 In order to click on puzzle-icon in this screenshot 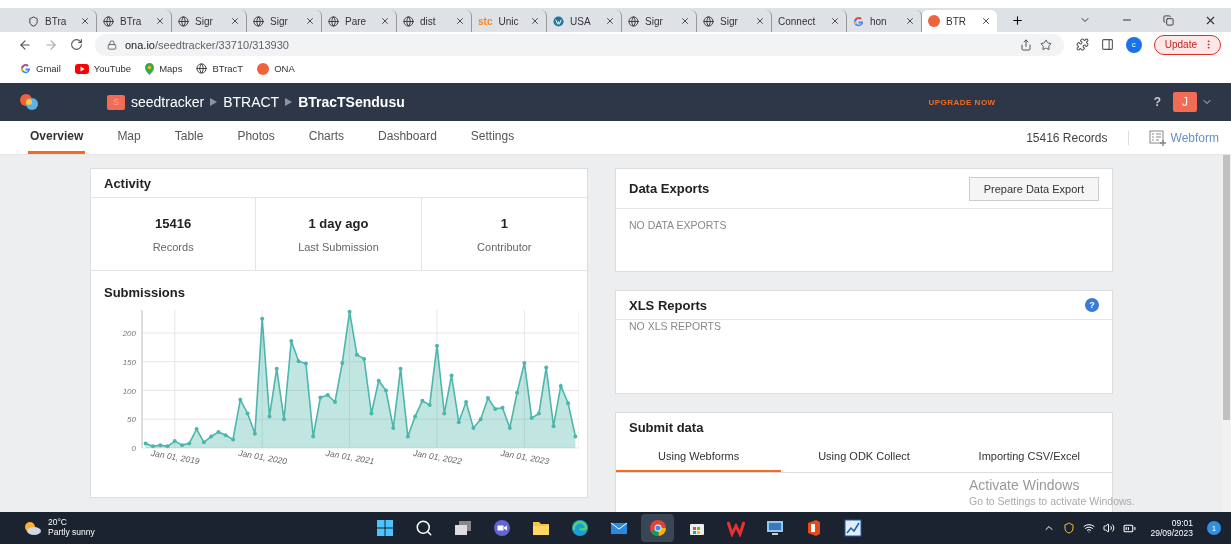, I will do `click(1082, 44)`.